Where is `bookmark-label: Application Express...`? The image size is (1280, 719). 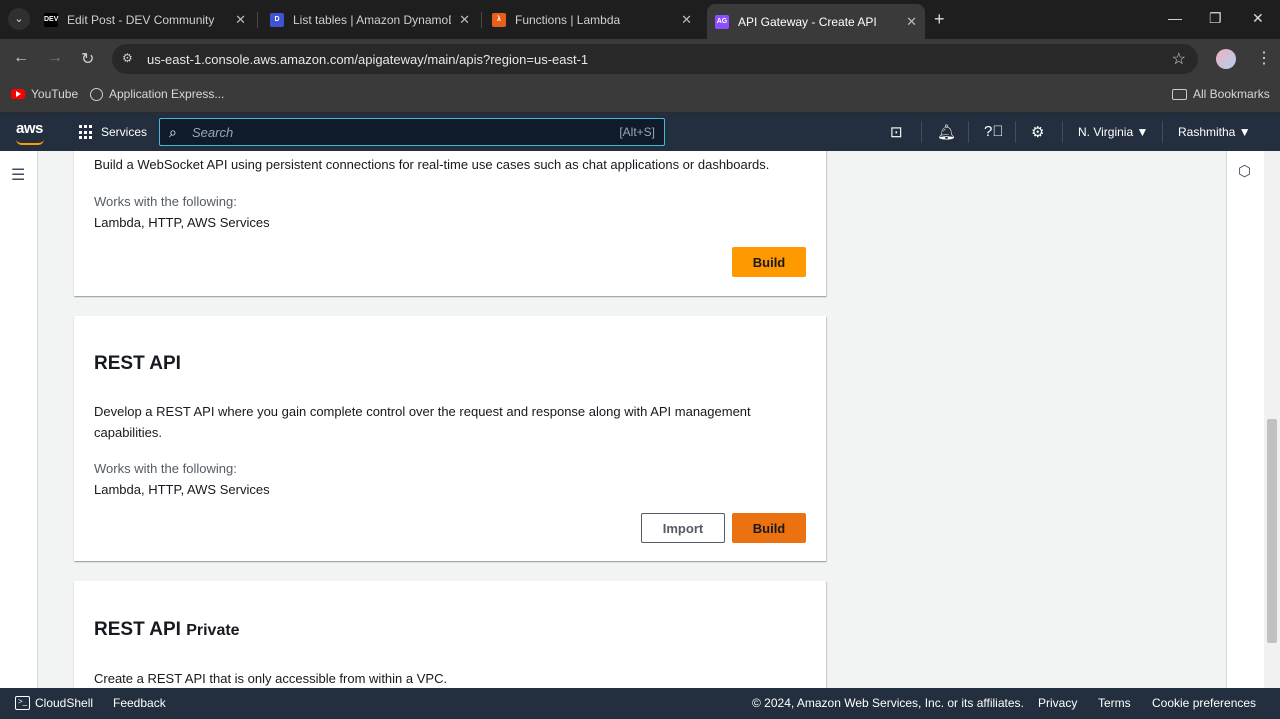 bookmark-label: Application Express... is located at coordinates (167, 94).